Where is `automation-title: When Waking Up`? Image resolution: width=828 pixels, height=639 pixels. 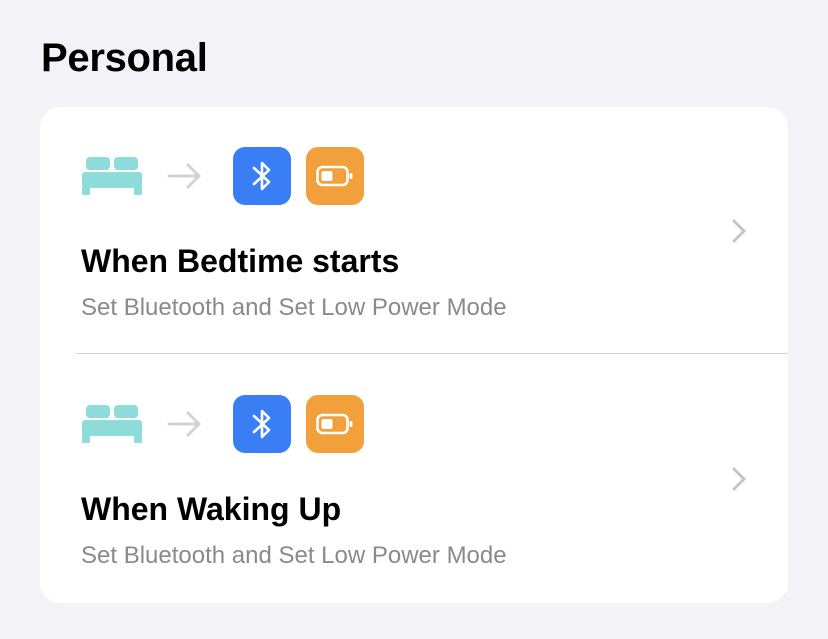
automation-title: When Waking Up is located at coordinates (211, 509).